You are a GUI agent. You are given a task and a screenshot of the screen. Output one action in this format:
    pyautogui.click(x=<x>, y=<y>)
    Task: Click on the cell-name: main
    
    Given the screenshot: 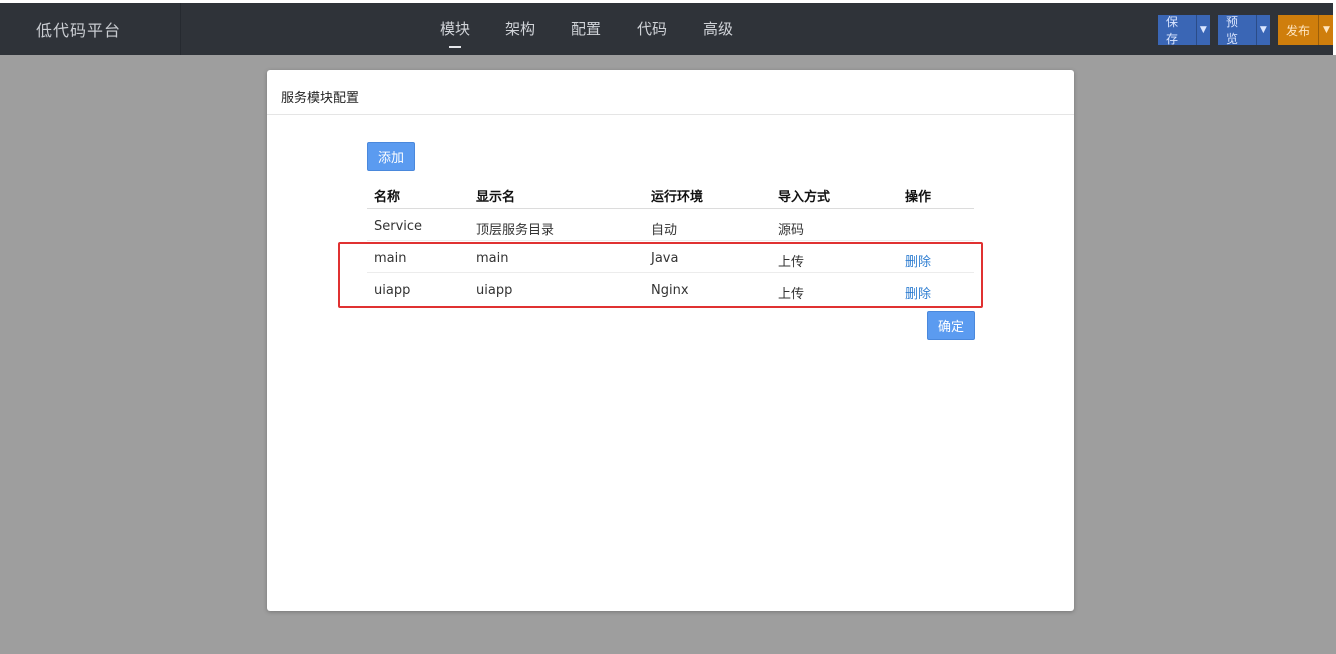 What is the action you would take?
    pyautogui.click(x=390, y=258)
    